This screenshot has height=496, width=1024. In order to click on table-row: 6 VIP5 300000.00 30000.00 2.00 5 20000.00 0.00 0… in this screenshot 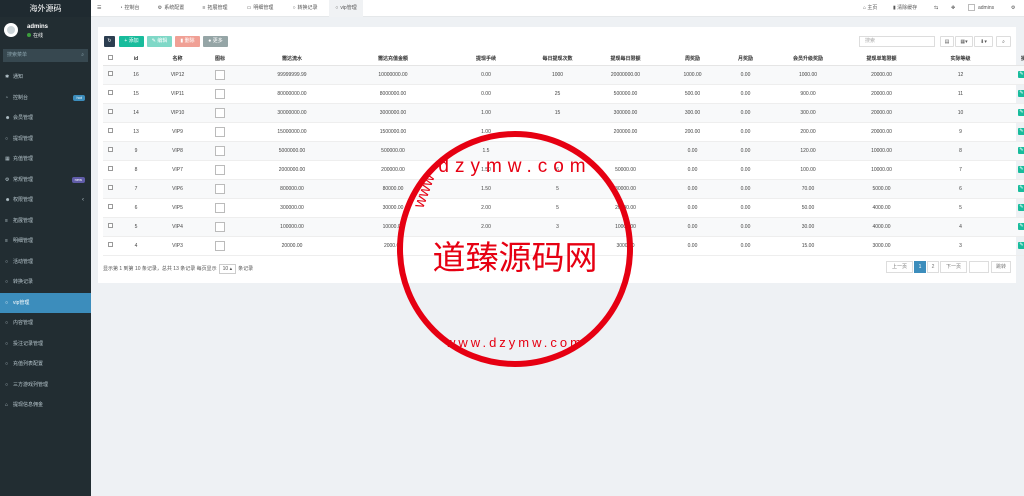, I will do `click(563, 208)`.